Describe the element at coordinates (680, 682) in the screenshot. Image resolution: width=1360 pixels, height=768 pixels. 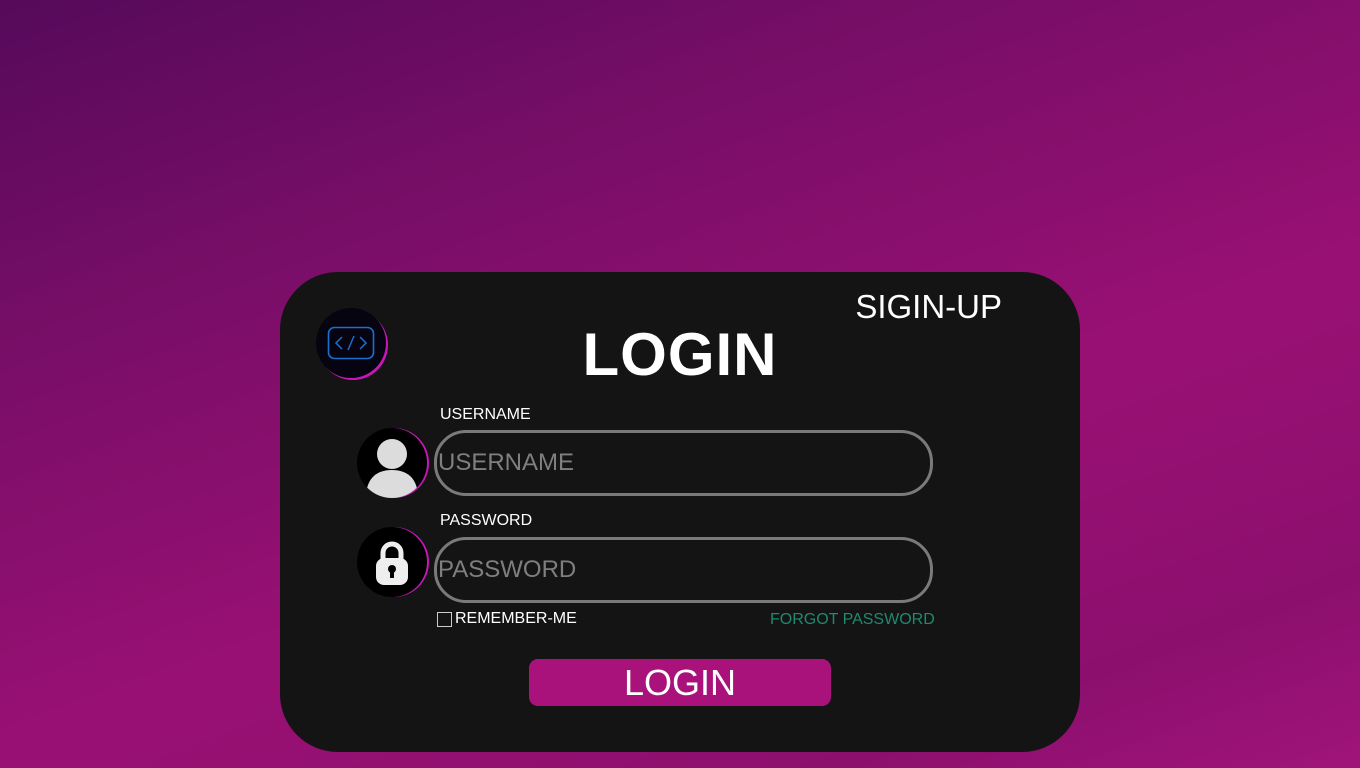
I see `login-button: LOGIN` at that location.